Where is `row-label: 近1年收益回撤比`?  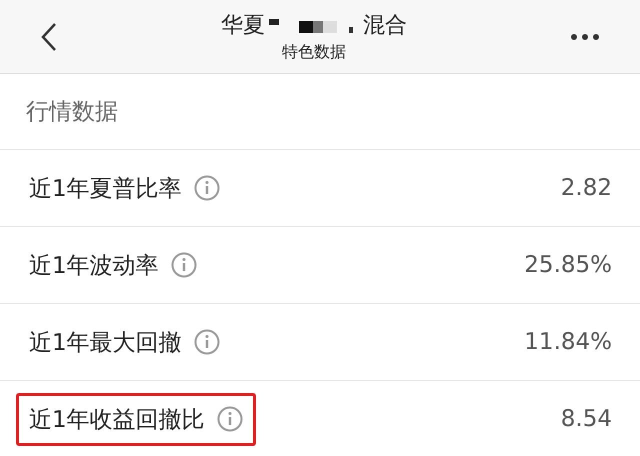 row-label: 近1年收益回撤比 is located at coordinates (117, 420).